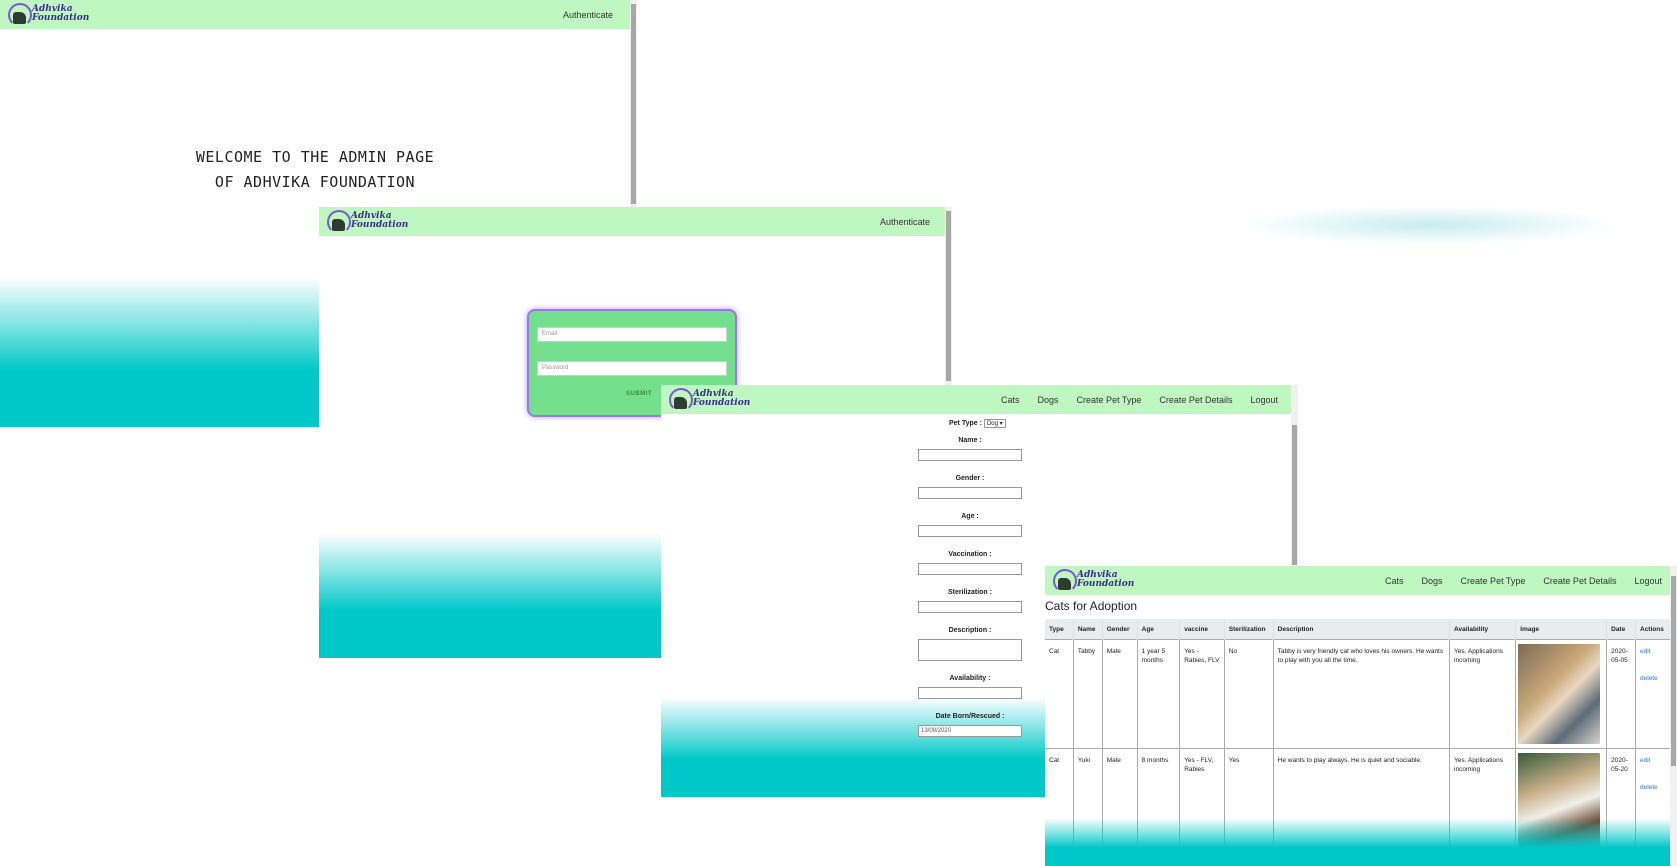  Describe the element at coordinates (1059, 694) in the screenshot. I see `cell-type: Cat` at that location.